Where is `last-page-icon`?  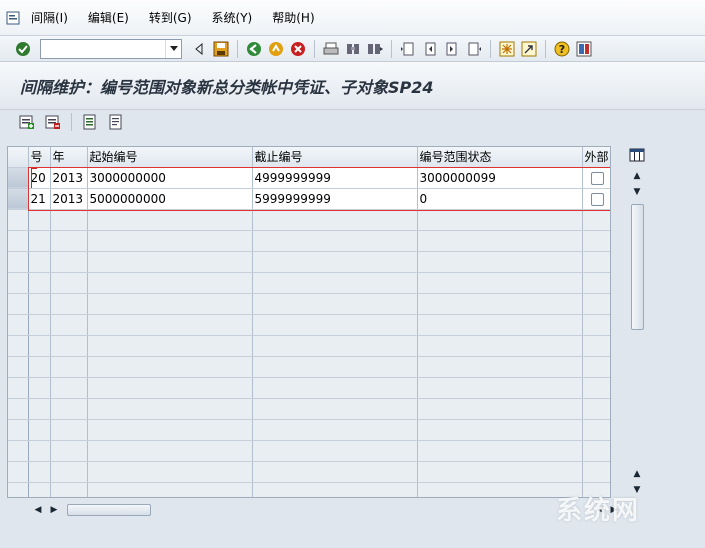 last-page-icon is located at coordinates (474, 49).